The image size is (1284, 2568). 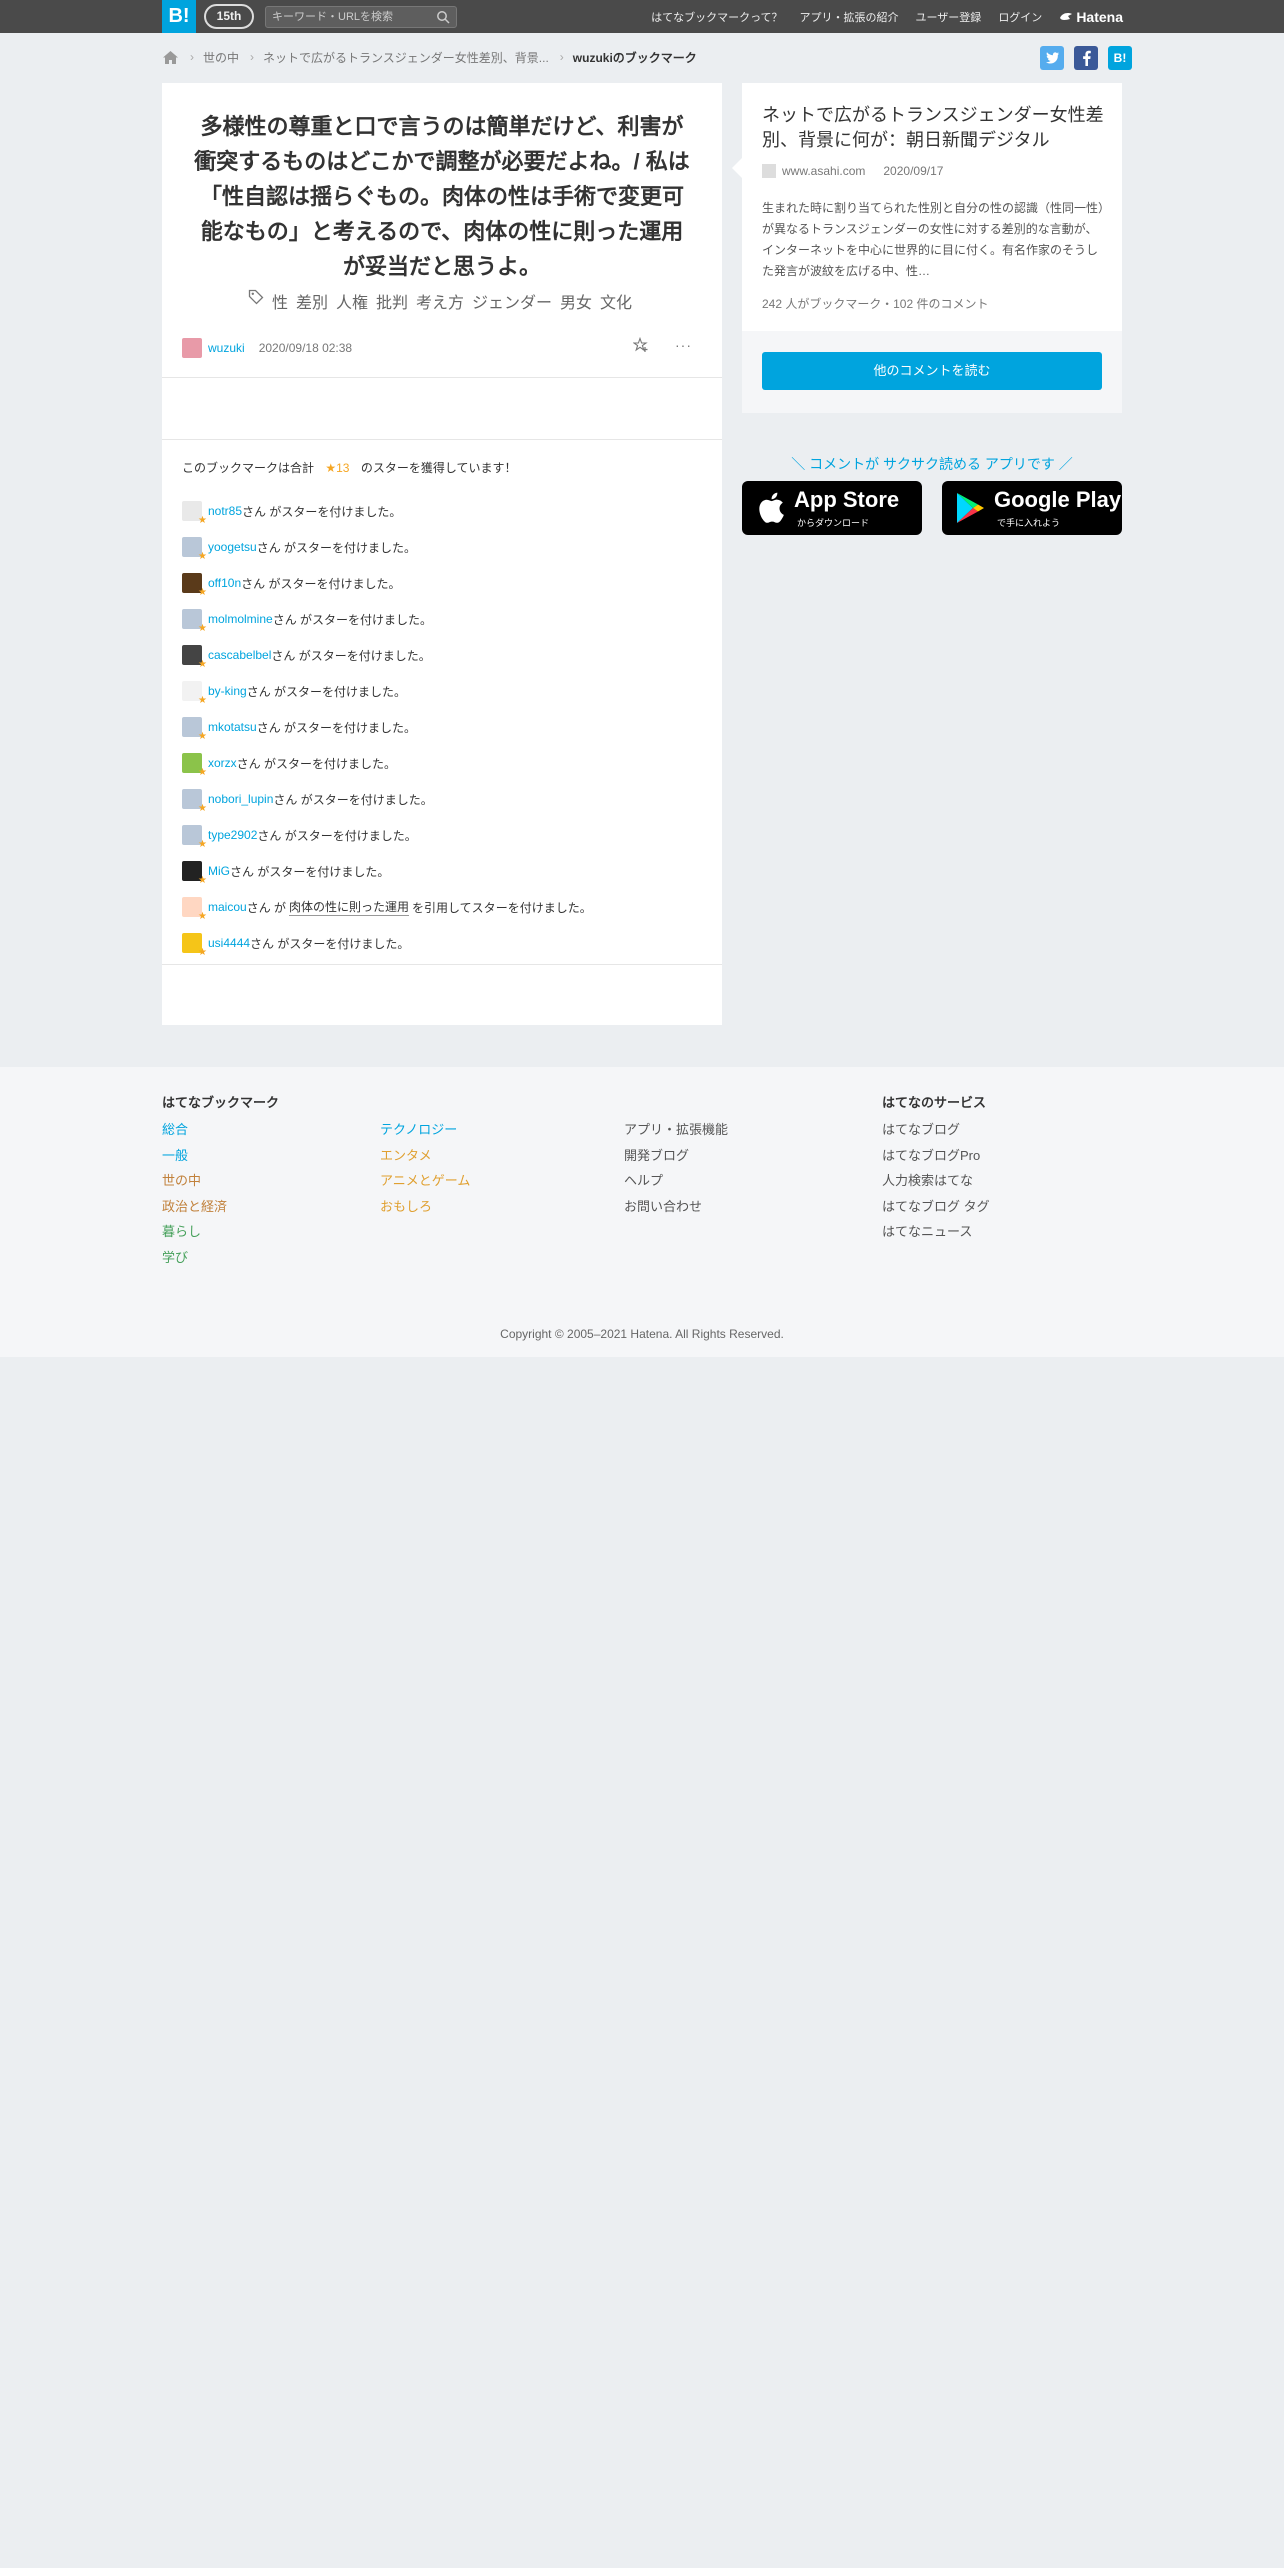 I want to click on bookmark-timestamp: 2020/09/18 02:38, so click(x=305, y=348).